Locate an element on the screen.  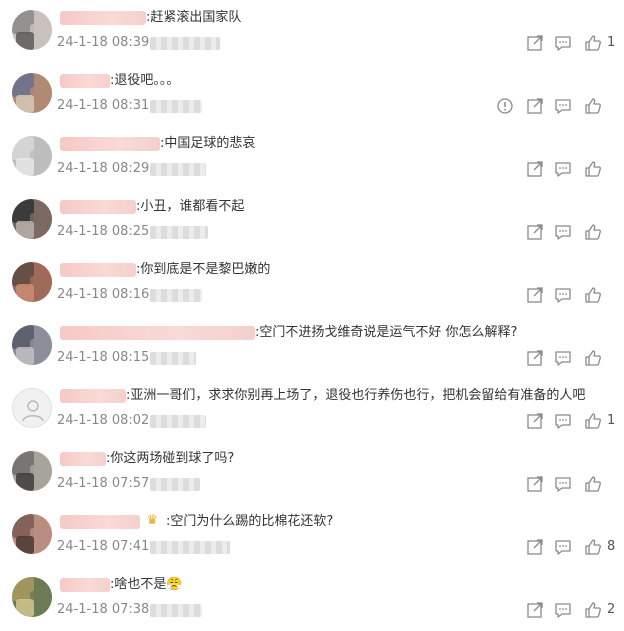
comment-time: 24-1-18 08:29 is located at coordinates (103, 168).